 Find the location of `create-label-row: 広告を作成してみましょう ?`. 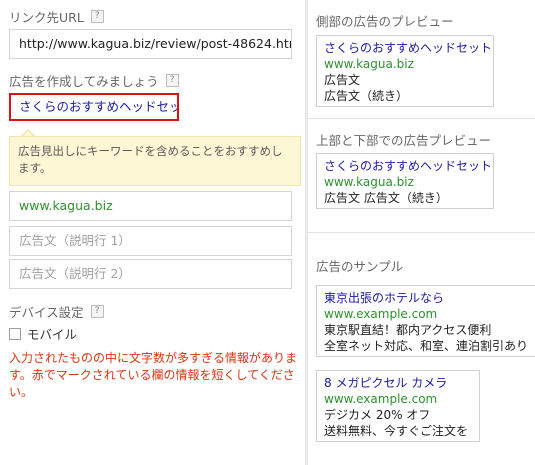

create-label-row: 広告を作成してみましょう ? is located at coordinates (94, 80).